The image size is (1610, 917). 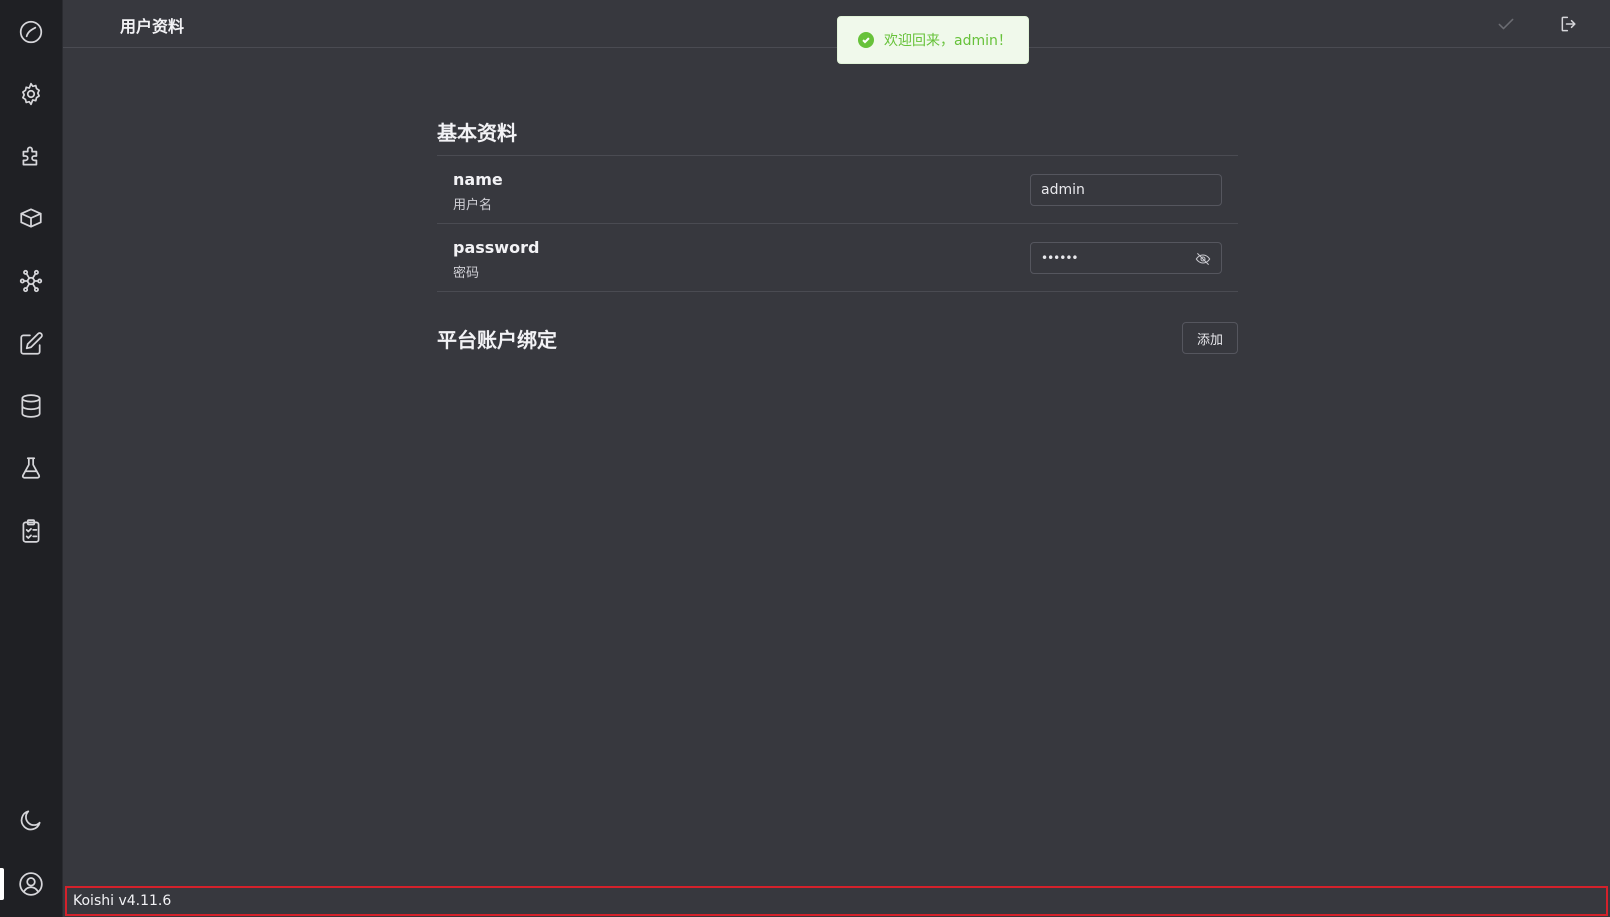 I want to click on active-indicator, so click(x=2, y=884).